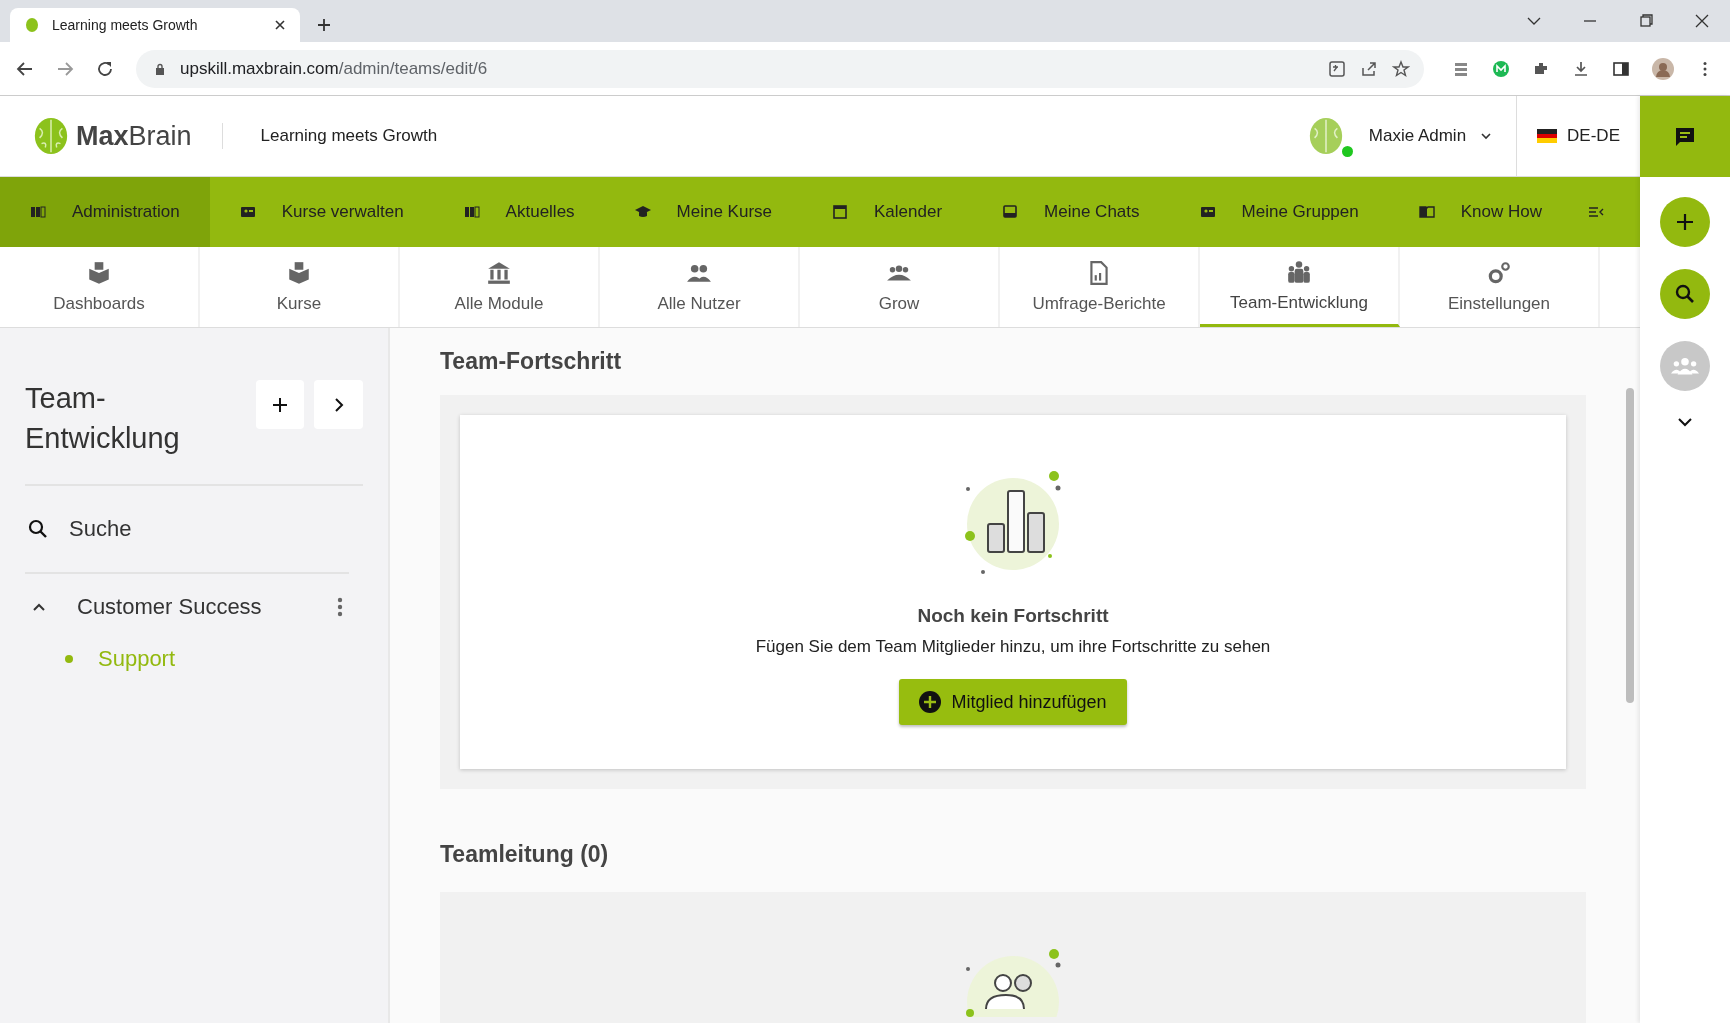 The image size is (1730, 1023). What do you see at coordinates (1071, 212) in the screenshot?
I see `nav-item: Meine Chats` at bounding box center [1071, 212].